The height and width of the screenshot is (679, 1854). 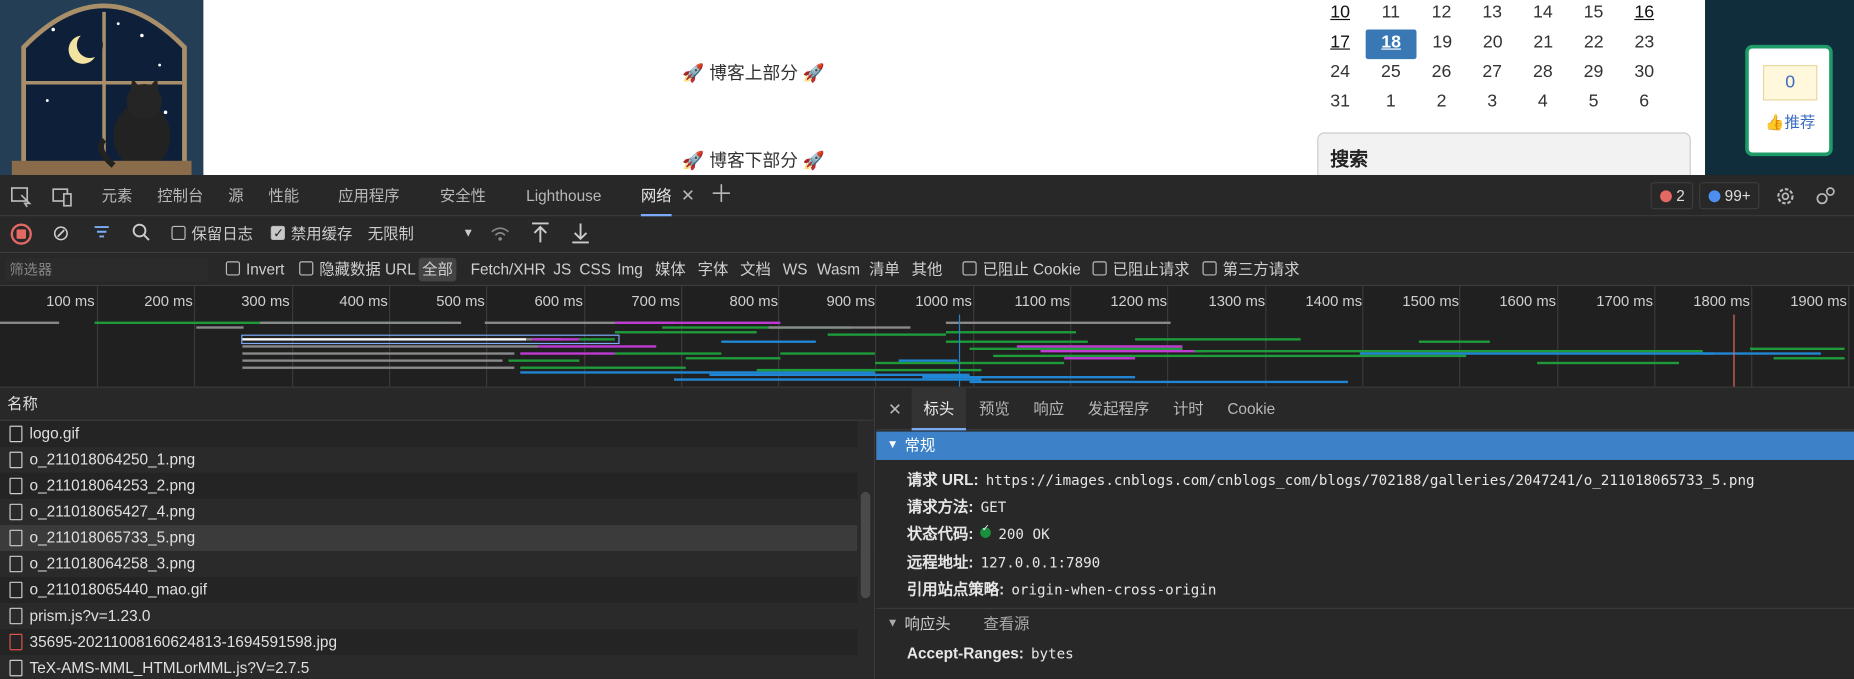 I want to click on filter-icon, so click(x=101, y=234).